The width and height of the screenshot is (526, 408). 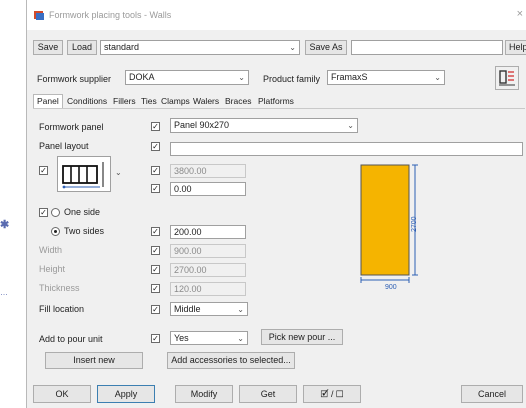 I want to click on app-icon, so click(x=39, y=15).